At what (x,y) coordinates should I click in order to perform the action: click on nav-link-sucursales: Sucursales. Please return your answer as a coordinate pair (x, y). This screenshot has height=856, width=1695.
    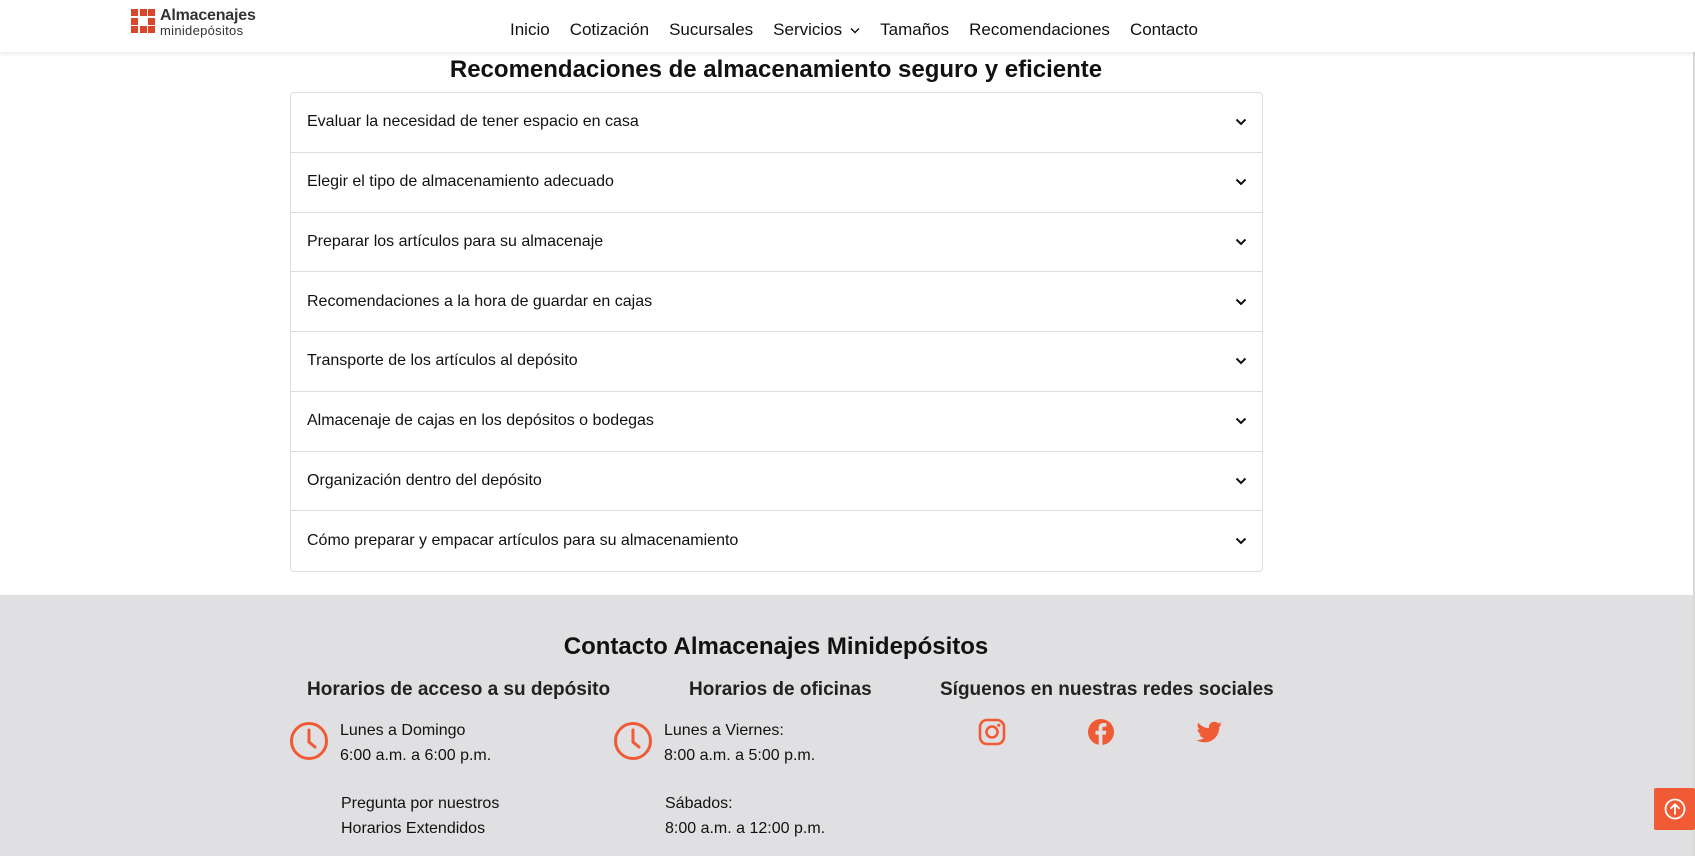
    Looking at the image, I should click on (711, 30).